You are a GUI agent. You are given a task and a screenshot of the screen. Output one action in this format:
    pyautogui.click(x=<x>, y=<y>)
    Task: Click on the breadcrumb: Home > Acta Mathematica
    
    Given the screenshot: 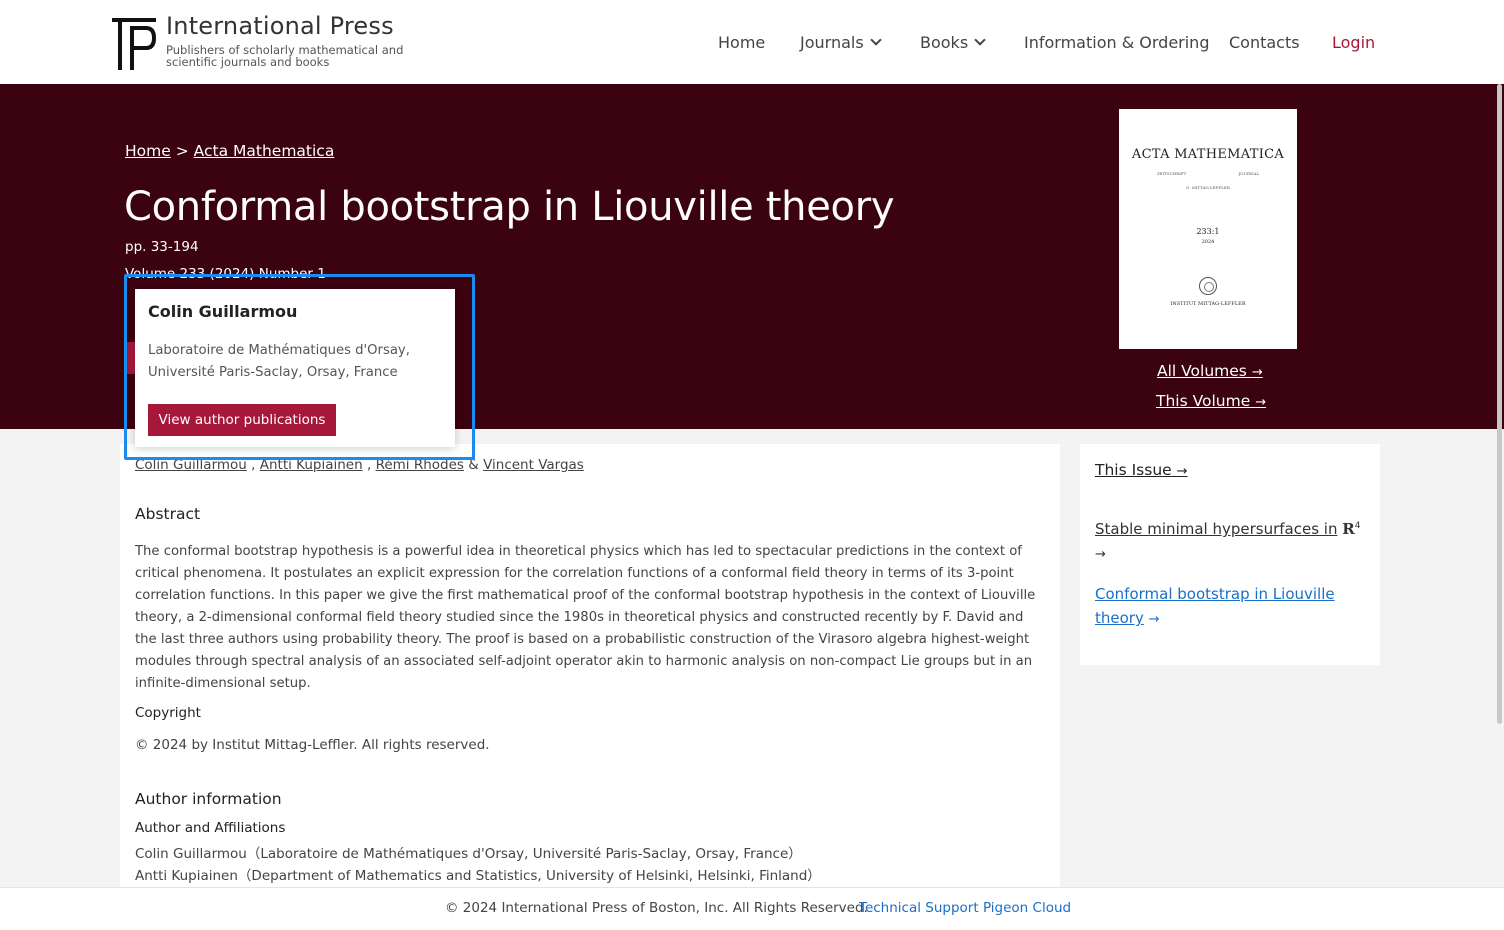 What is the action you would take?
    pyautogui.click(x=229, y=151)
    